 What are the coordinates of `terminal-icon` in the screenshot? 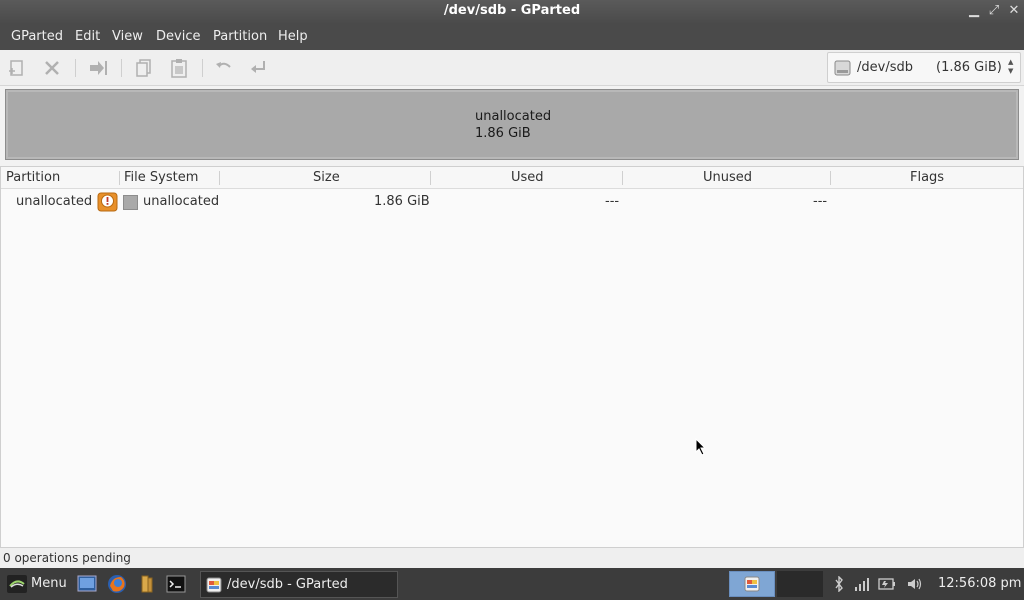 It's located at (176, 584).